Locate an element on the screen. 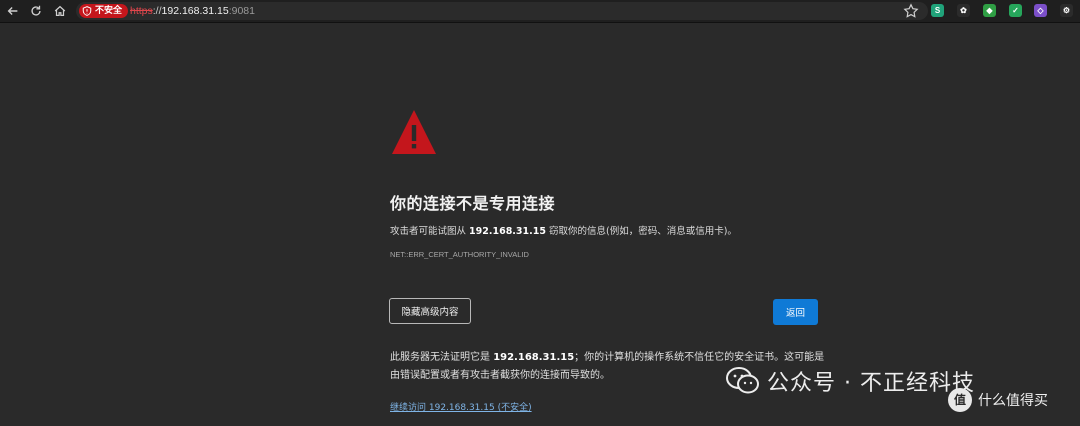 This screenshot has height=426, width=1080. details-before: 此服务器无法证明它是 is located at coordinates (442, 357).